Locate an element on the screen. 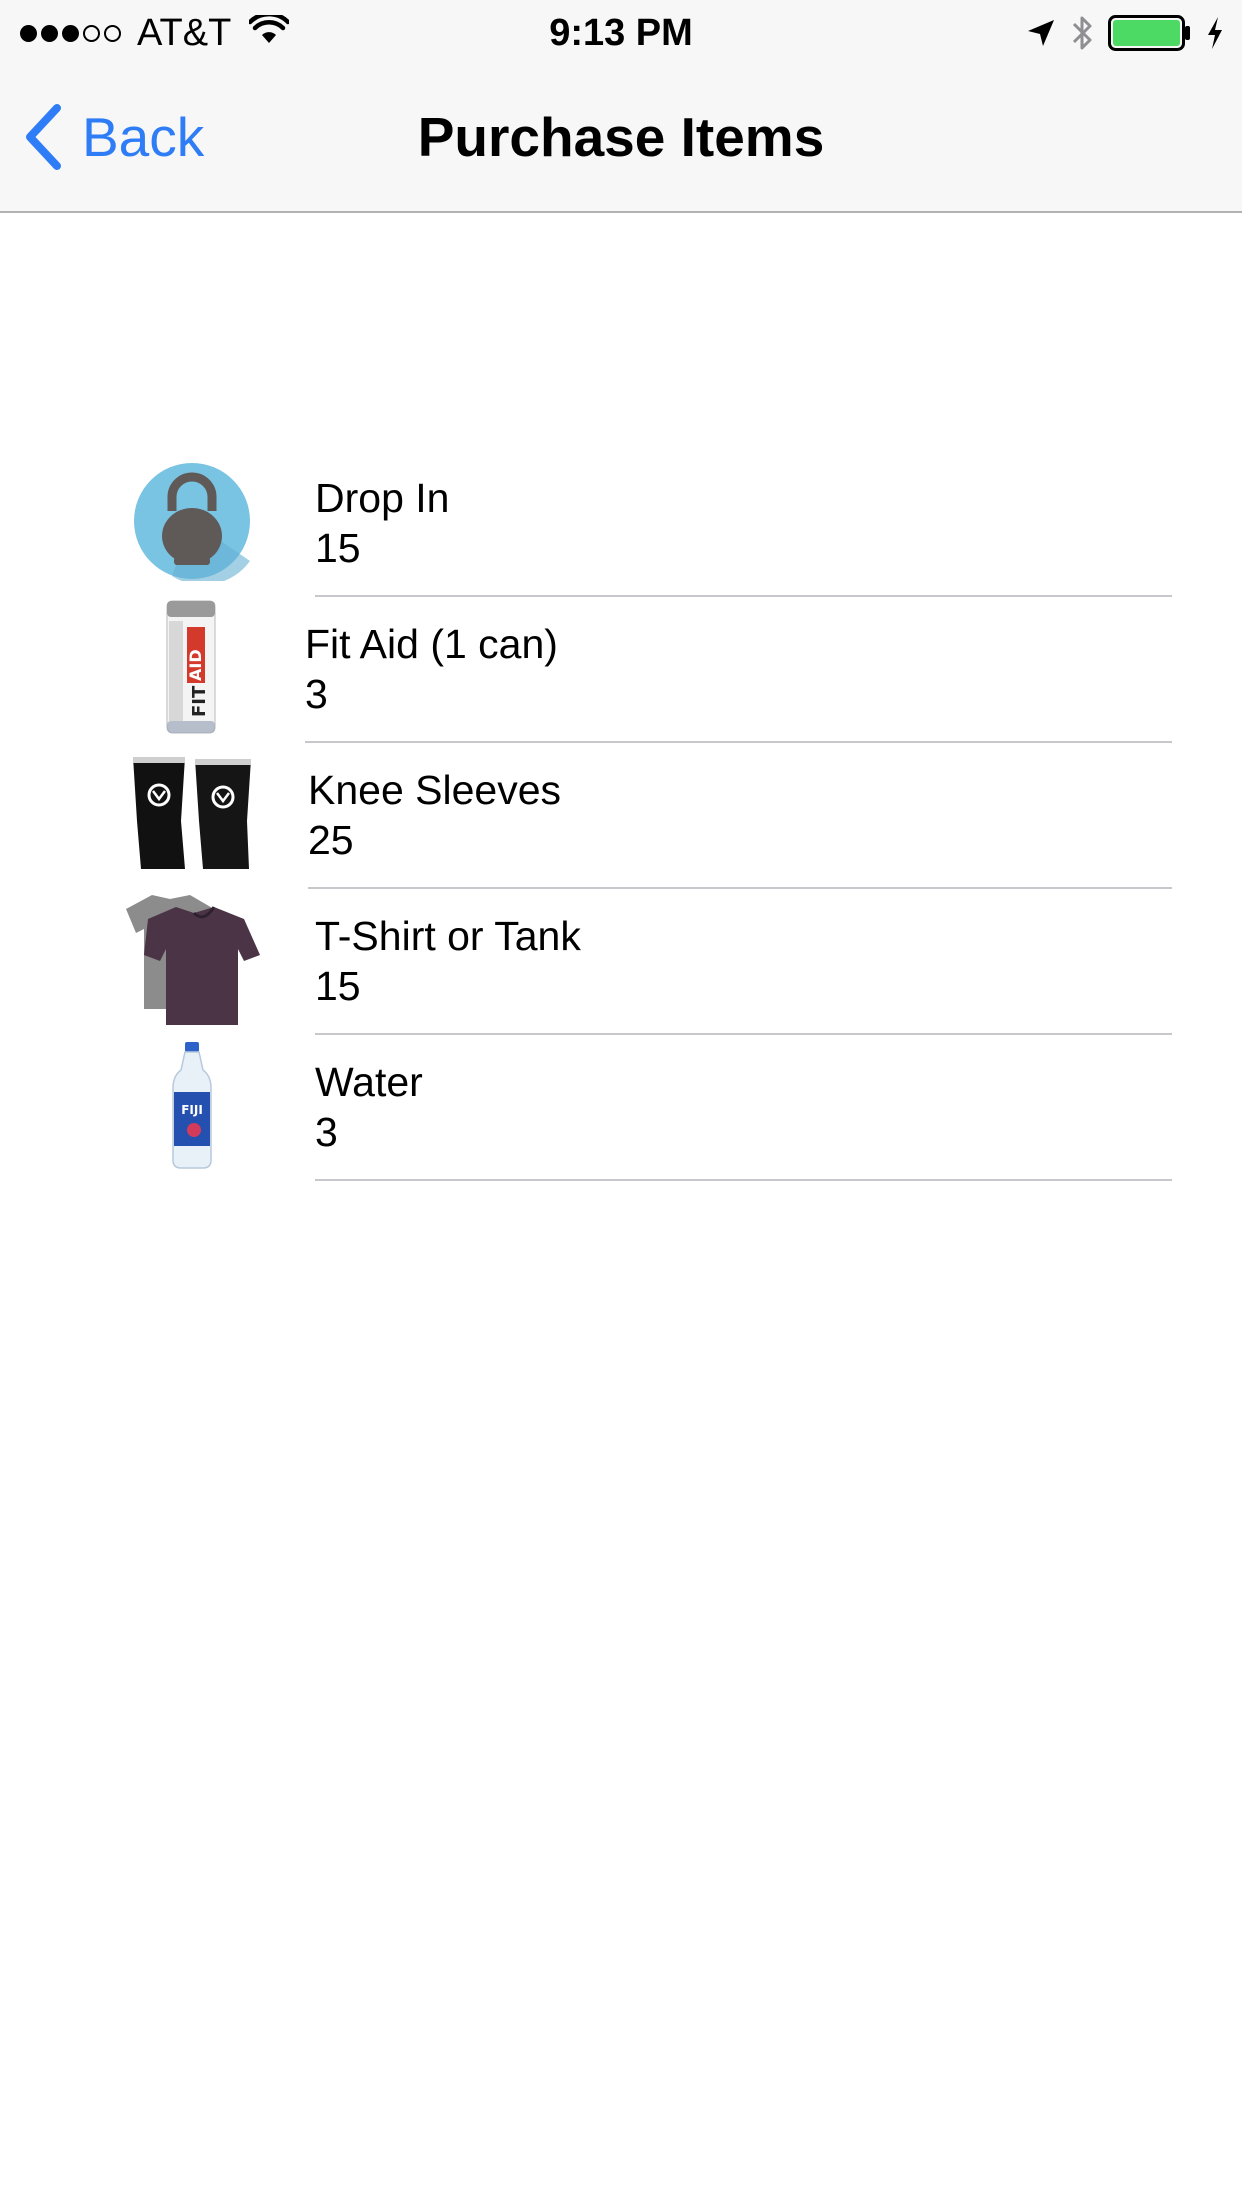  charging-bolt-icon is located at coordinates (1215, 33).